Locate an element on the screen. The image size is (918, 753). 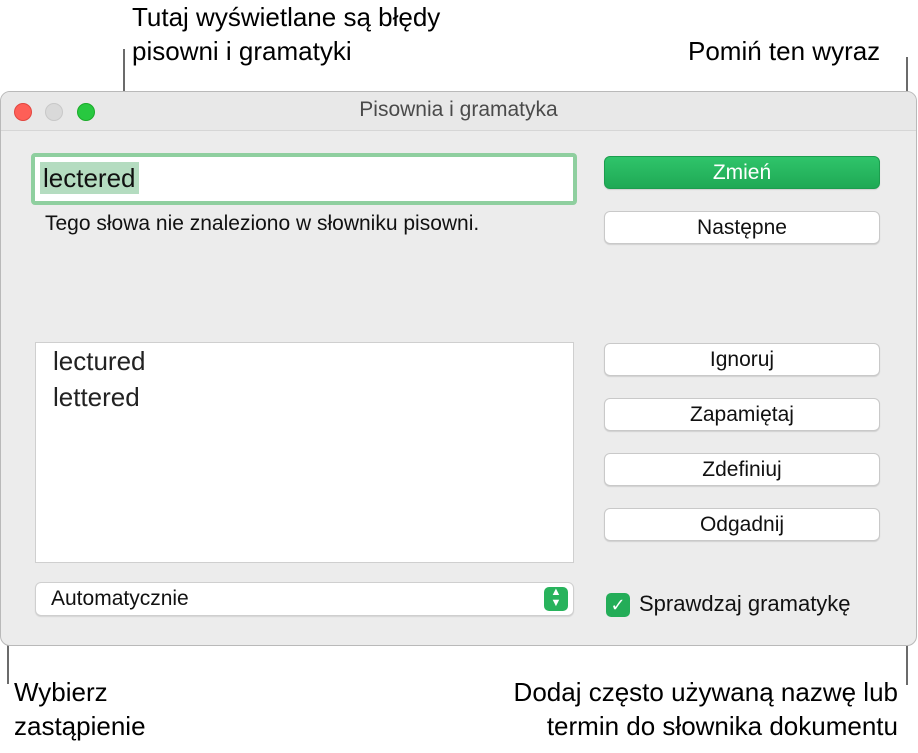
misspelled-word-field: lectered is located at coordinates (304, 179).